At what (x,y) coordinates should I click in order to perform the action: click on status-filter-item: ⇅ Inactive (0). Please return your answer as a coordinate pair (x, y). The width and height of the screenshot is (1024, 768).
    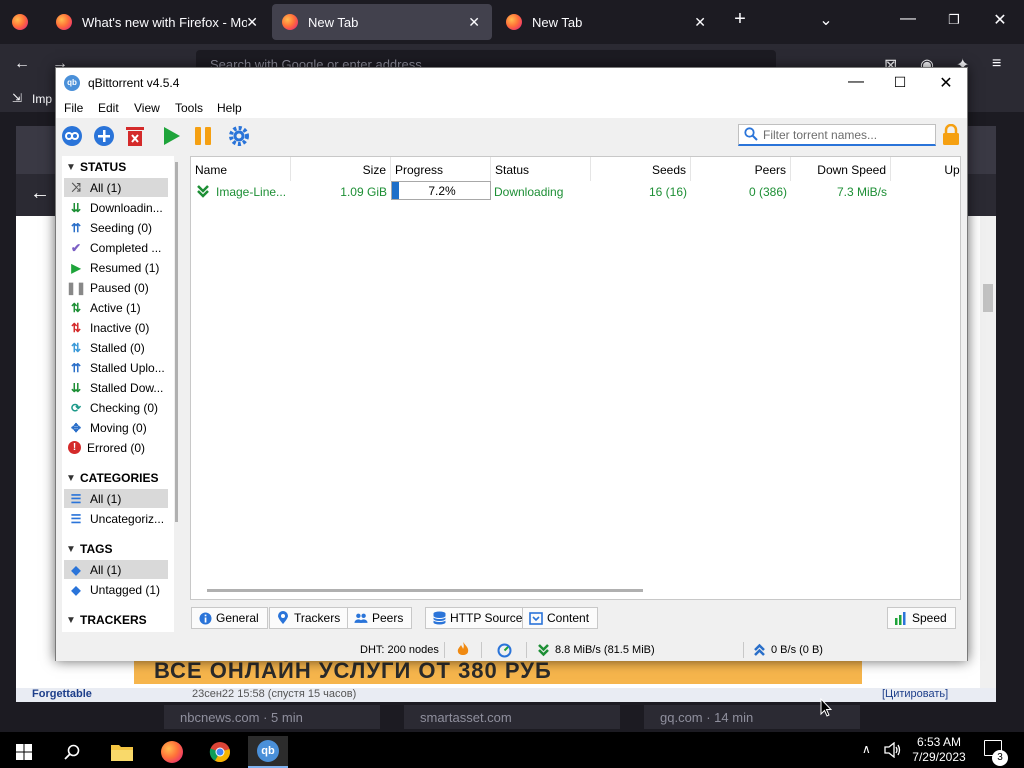
    Looking at the image, I should click on (116, 327).